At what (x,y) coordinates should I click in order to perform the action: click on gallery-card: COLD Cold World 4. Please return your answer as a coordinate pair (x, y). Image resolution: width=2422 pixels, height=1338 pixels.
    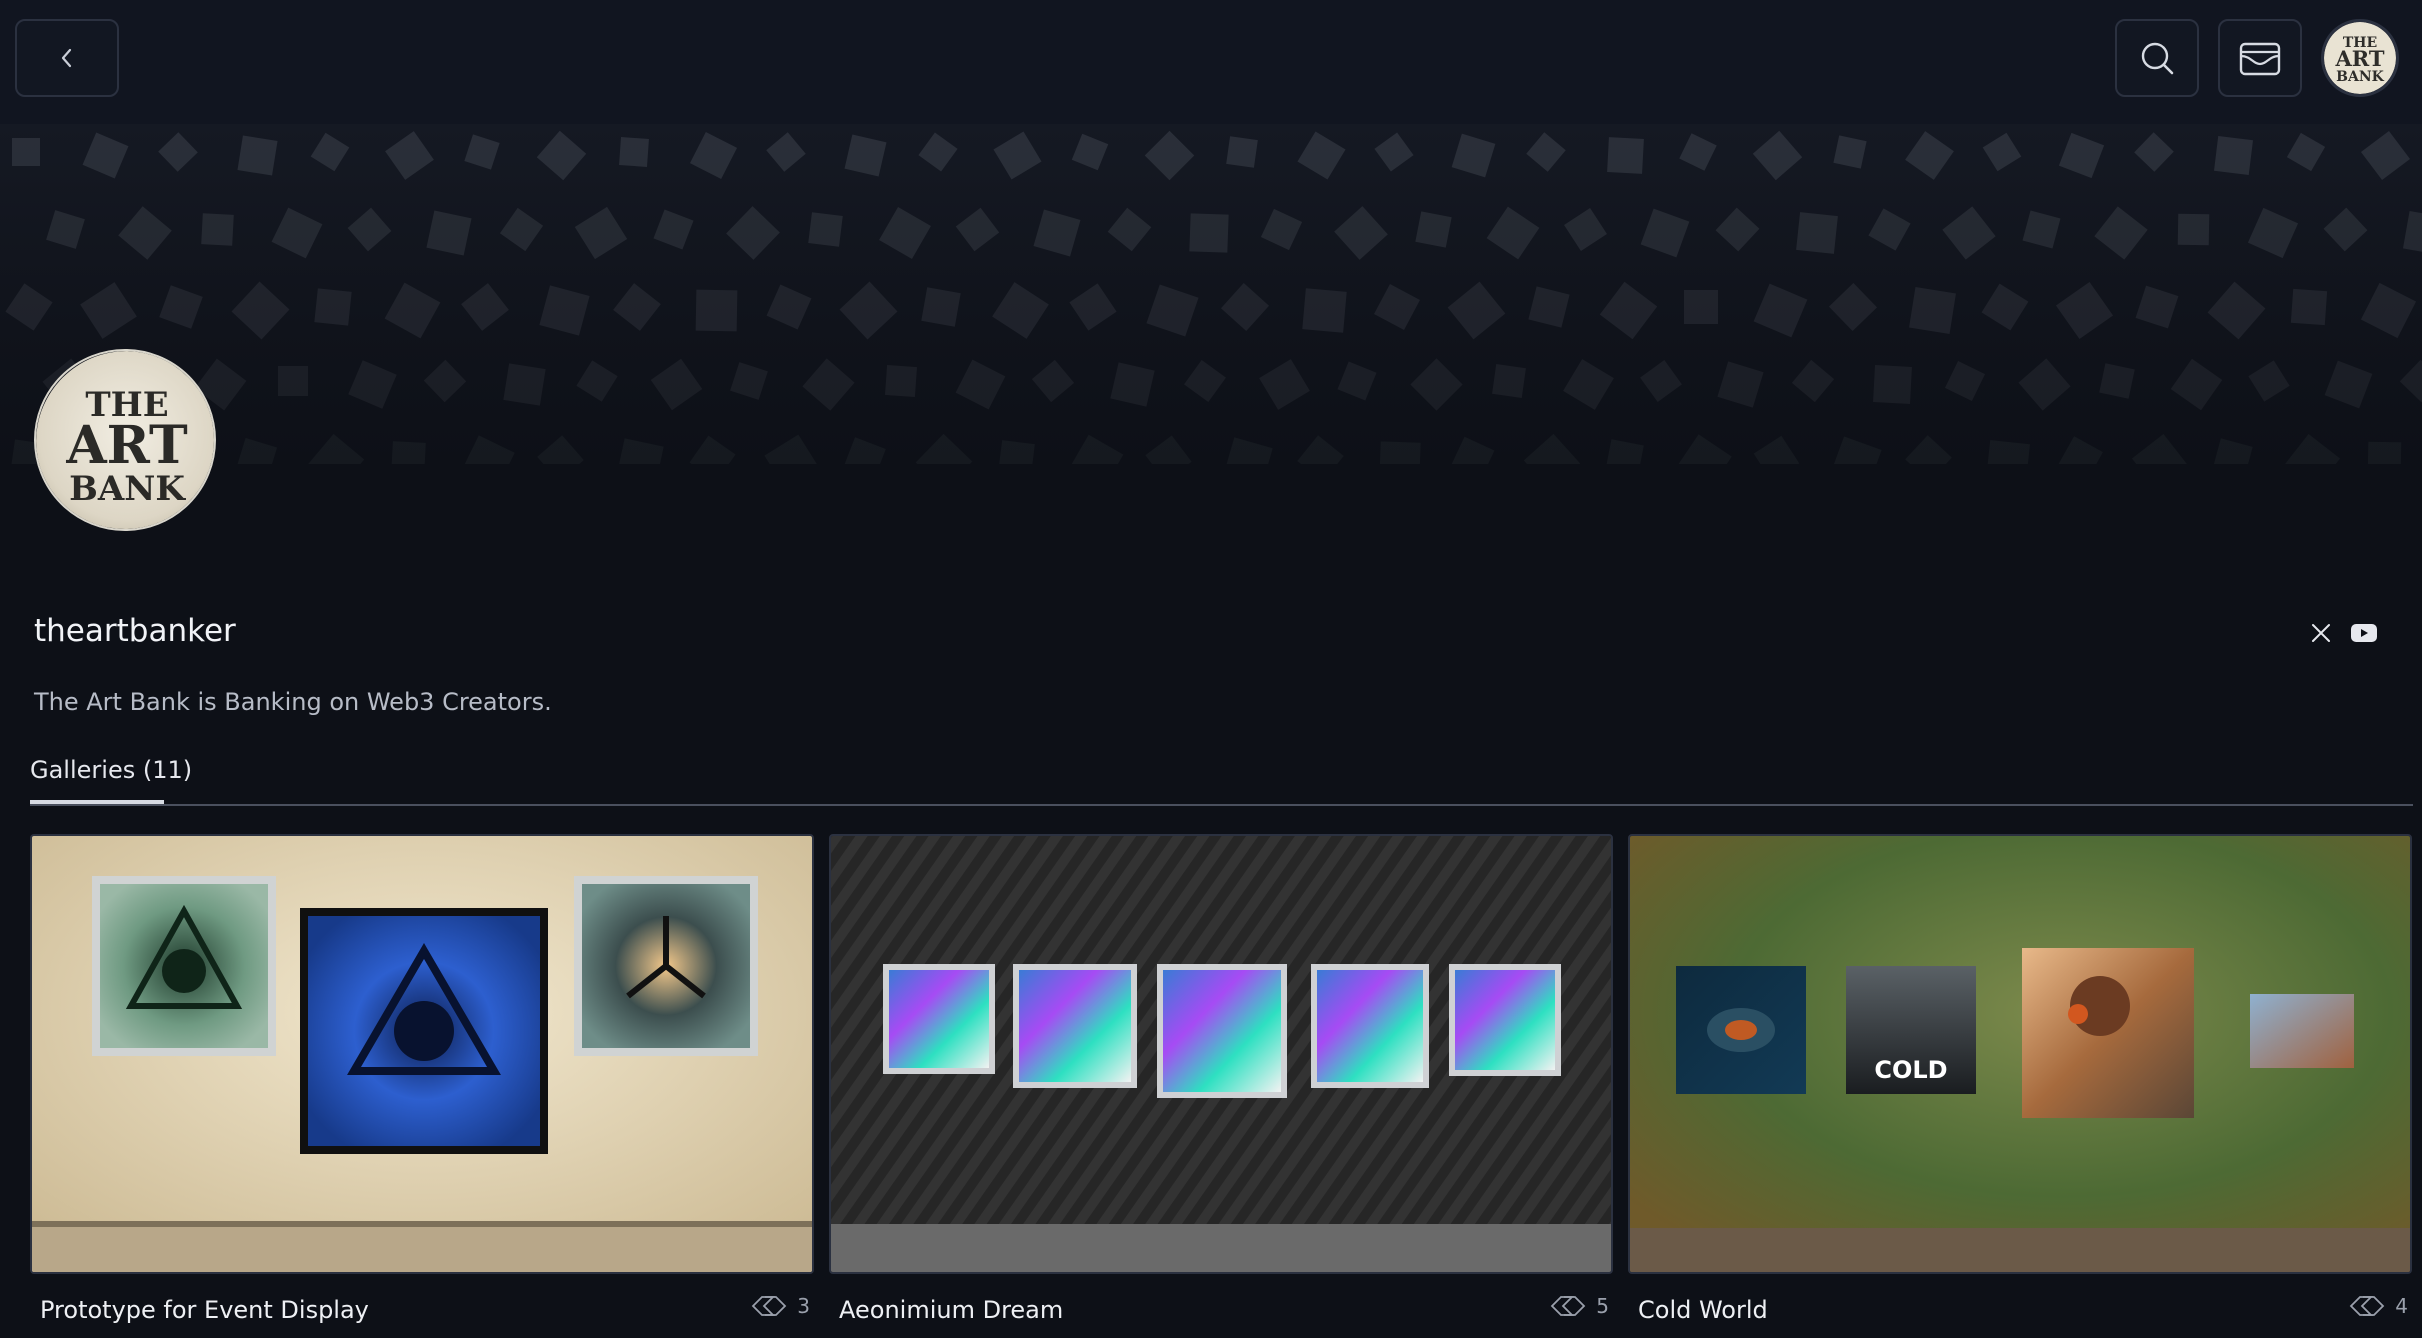
    Looking at the image, I should click on (2020, 1086).